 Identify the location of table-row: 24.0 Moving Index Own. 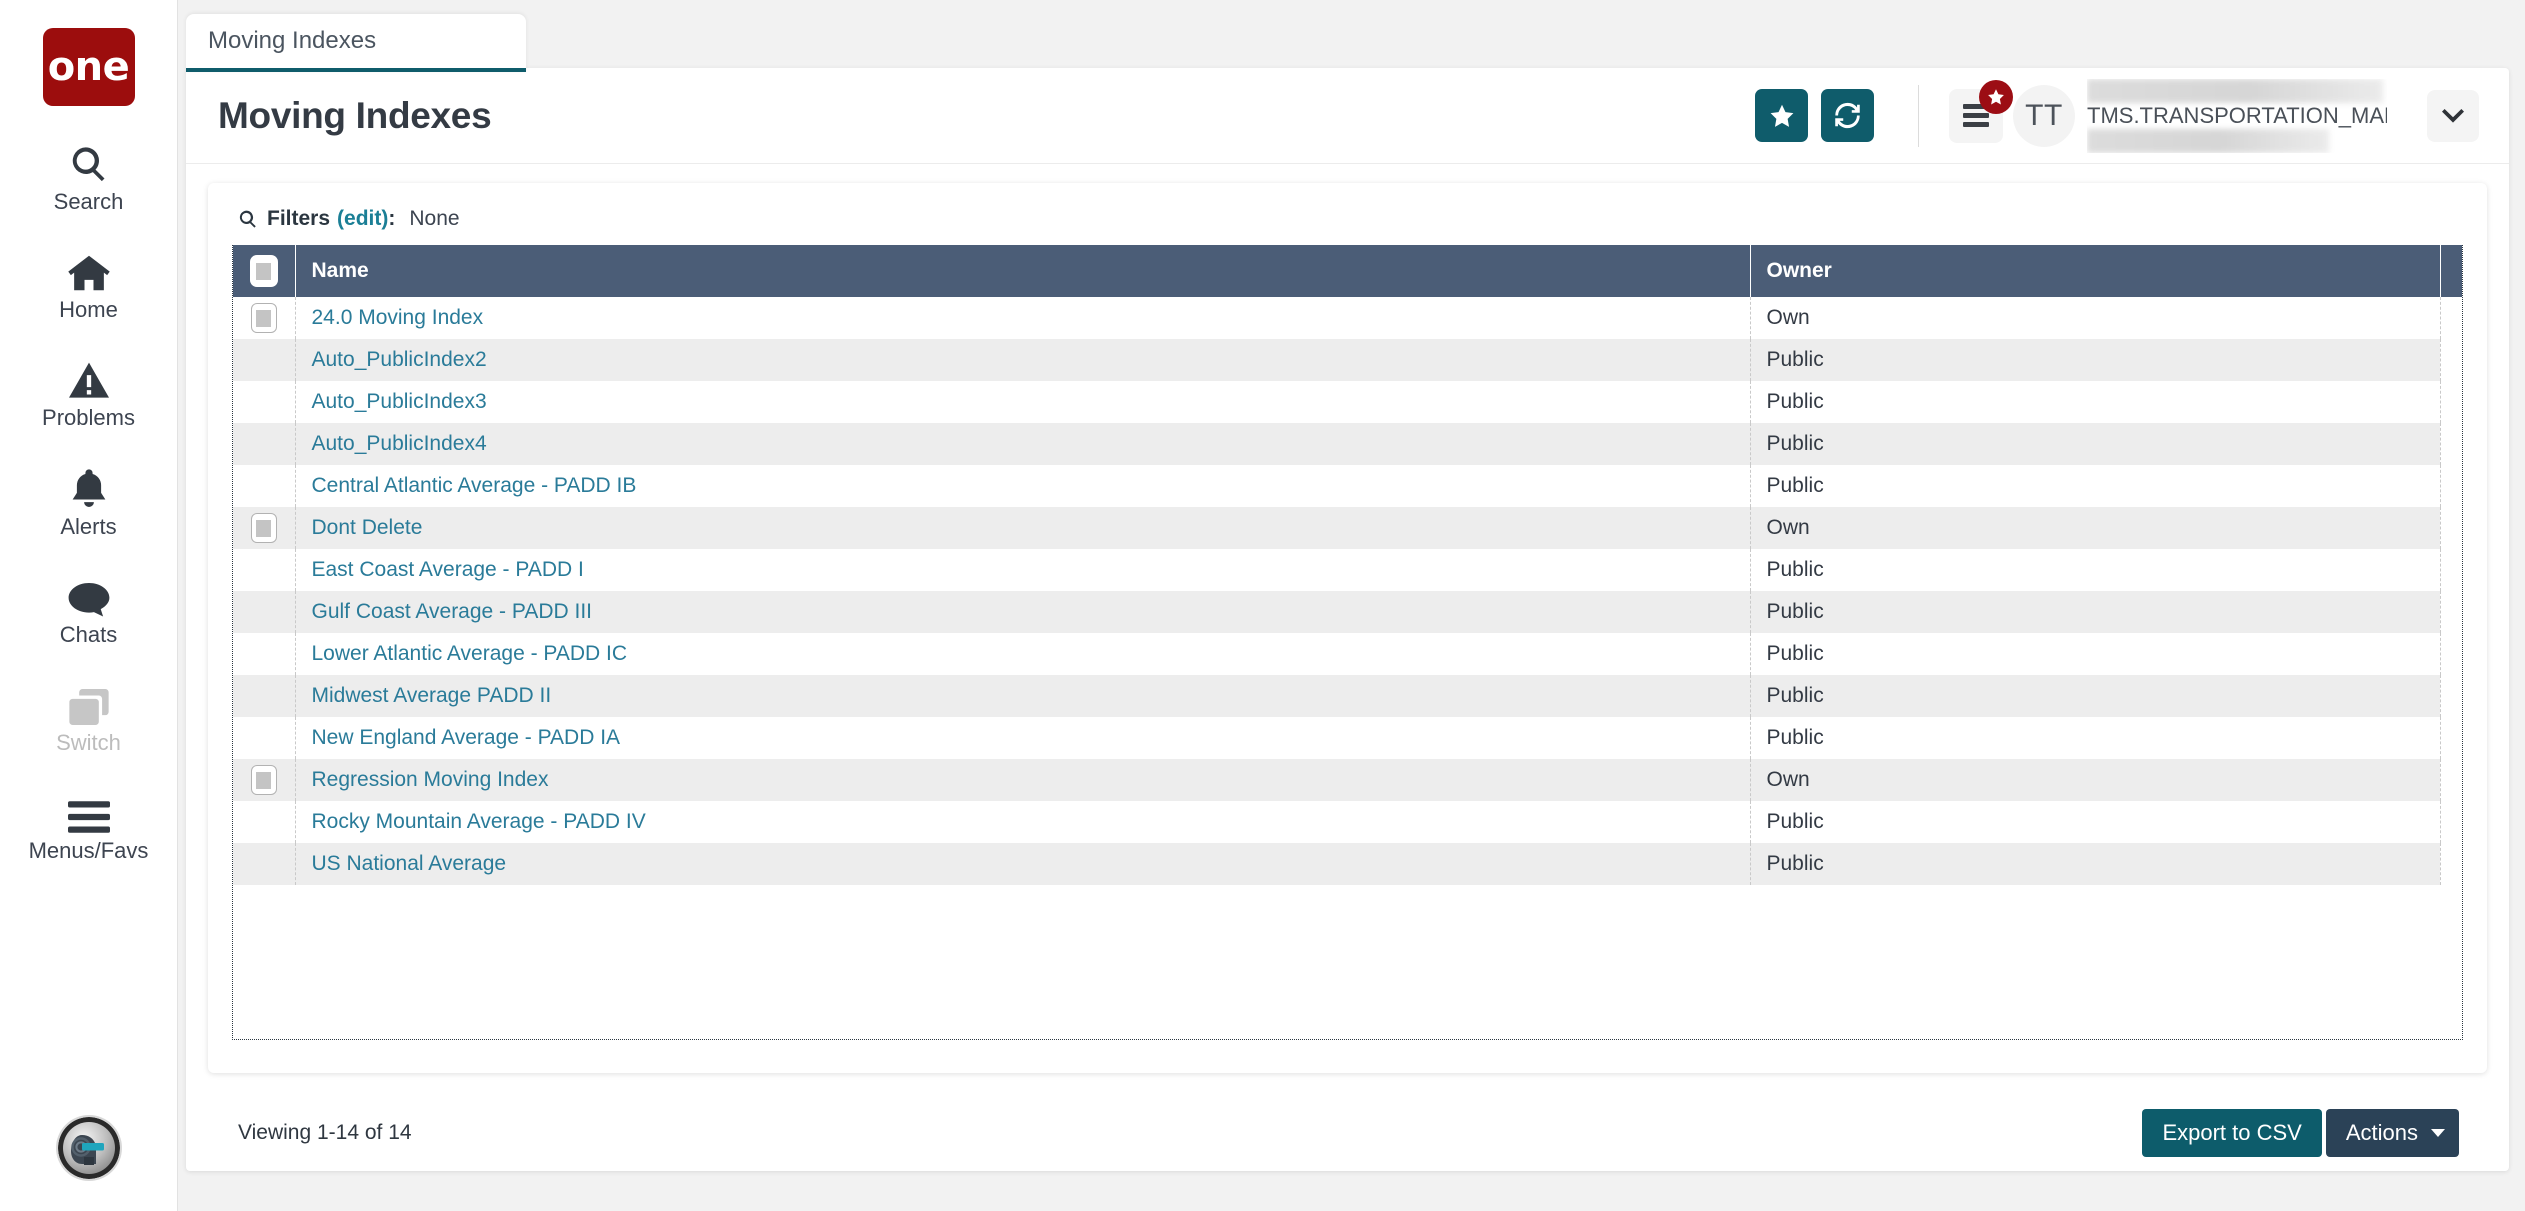
(1347, 318).